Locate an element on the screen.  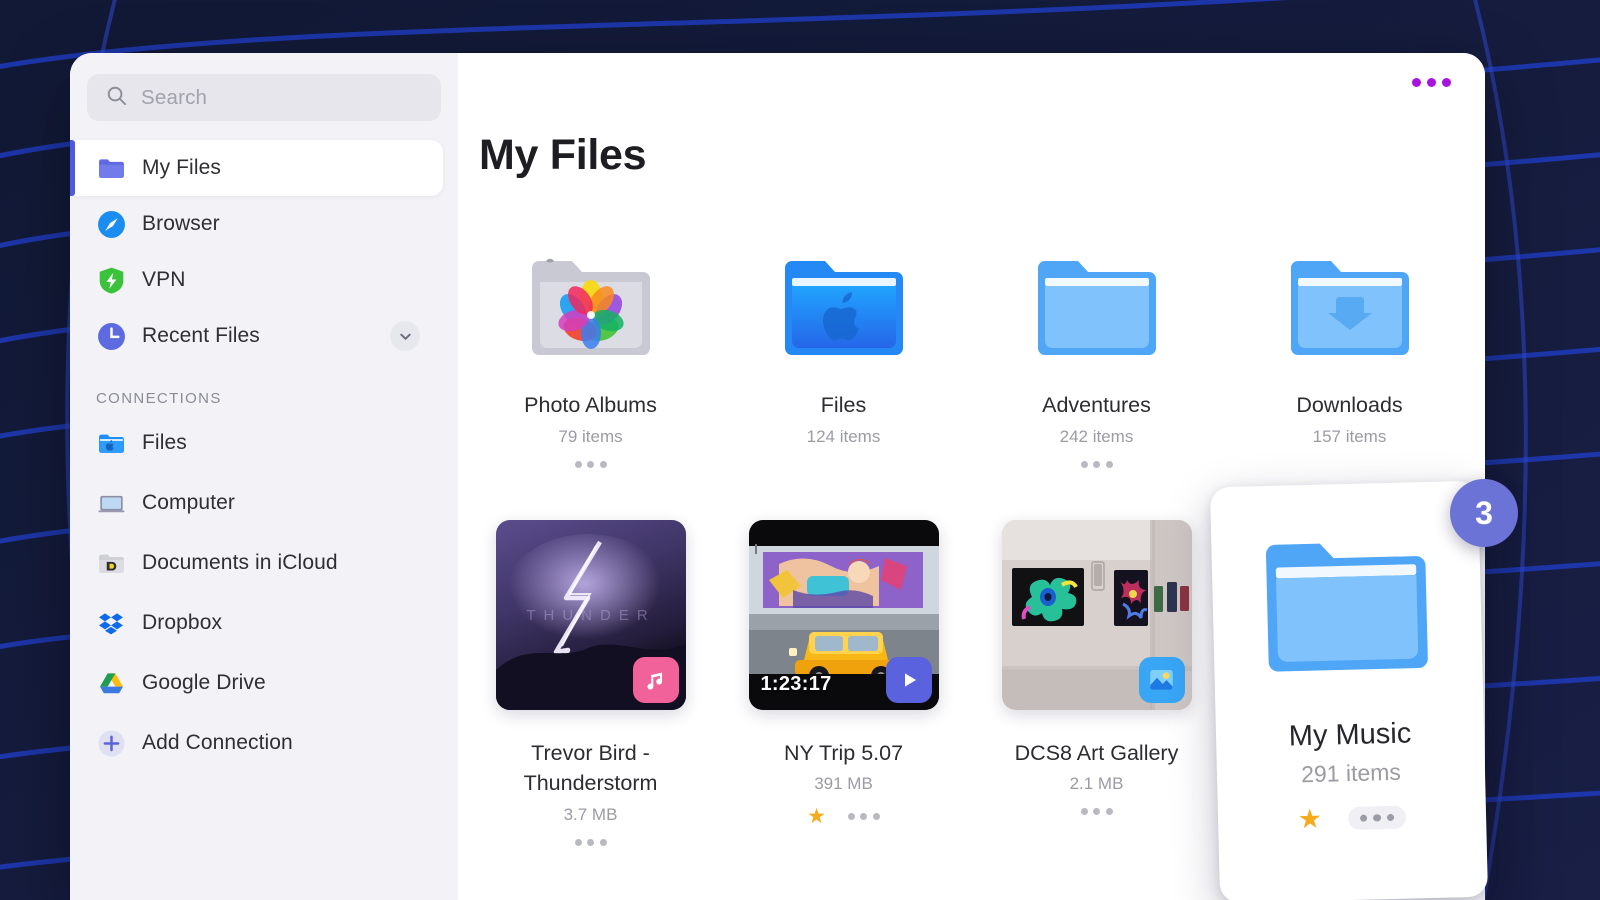
item-meta: 291 items is located at coordinates (1351, 773).